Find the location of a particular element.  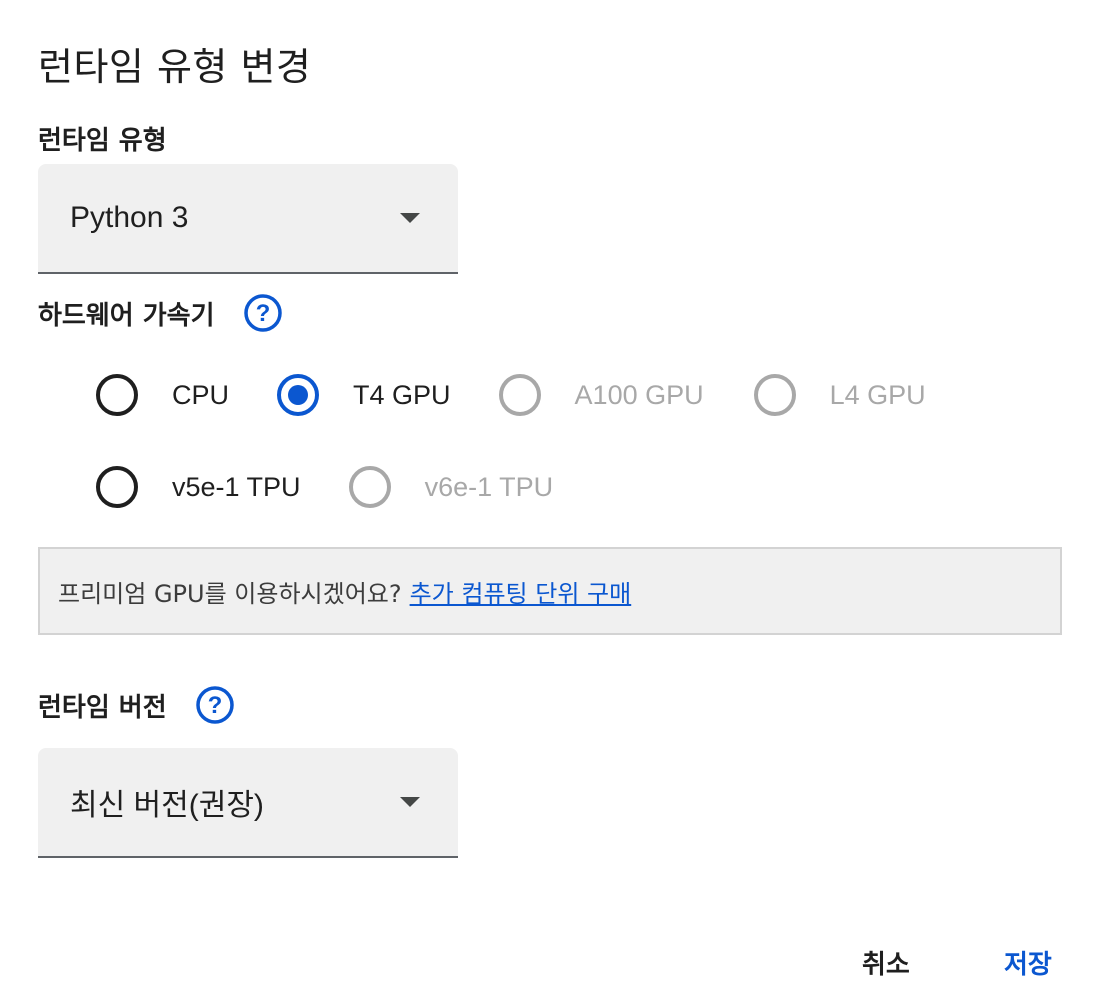

radio-label: A100 GPU is located at coordinates (639, 394).